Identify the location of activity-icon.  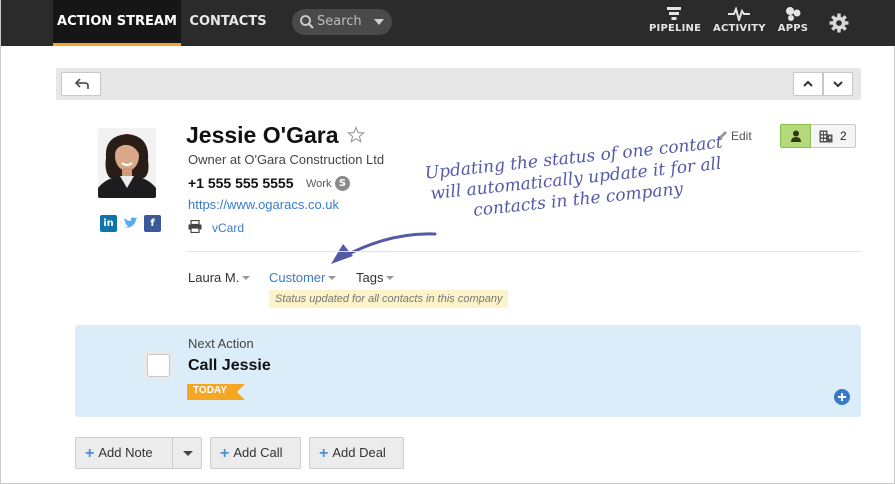
(739, 14).